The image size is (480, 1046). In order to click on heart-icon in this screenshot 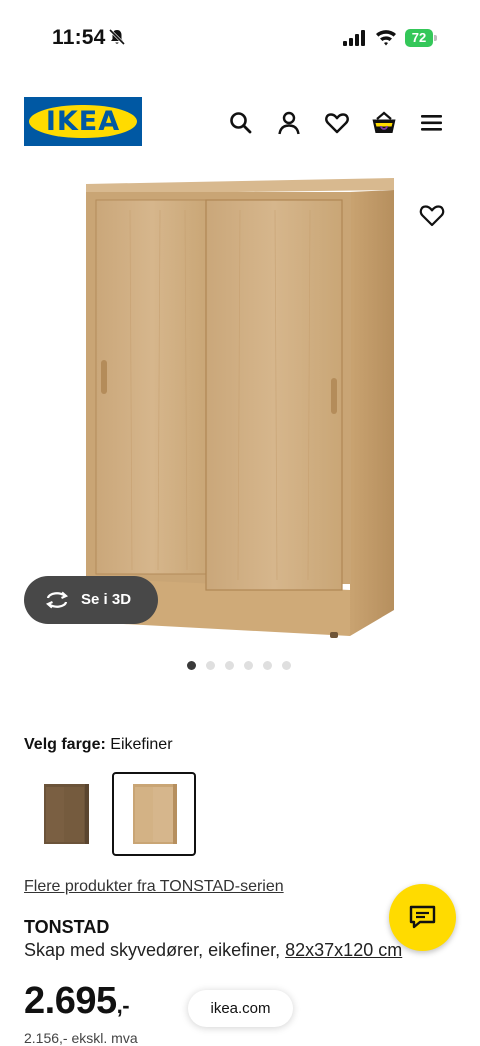, I will do `click(337, 123)`.